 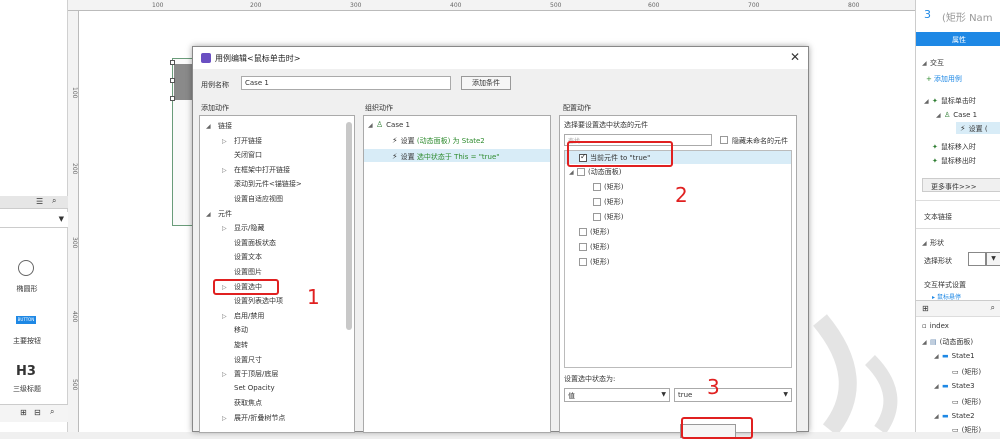 I want to click on outline-node: ◢ ▤ (动态面板), so click(x=947, y=342).